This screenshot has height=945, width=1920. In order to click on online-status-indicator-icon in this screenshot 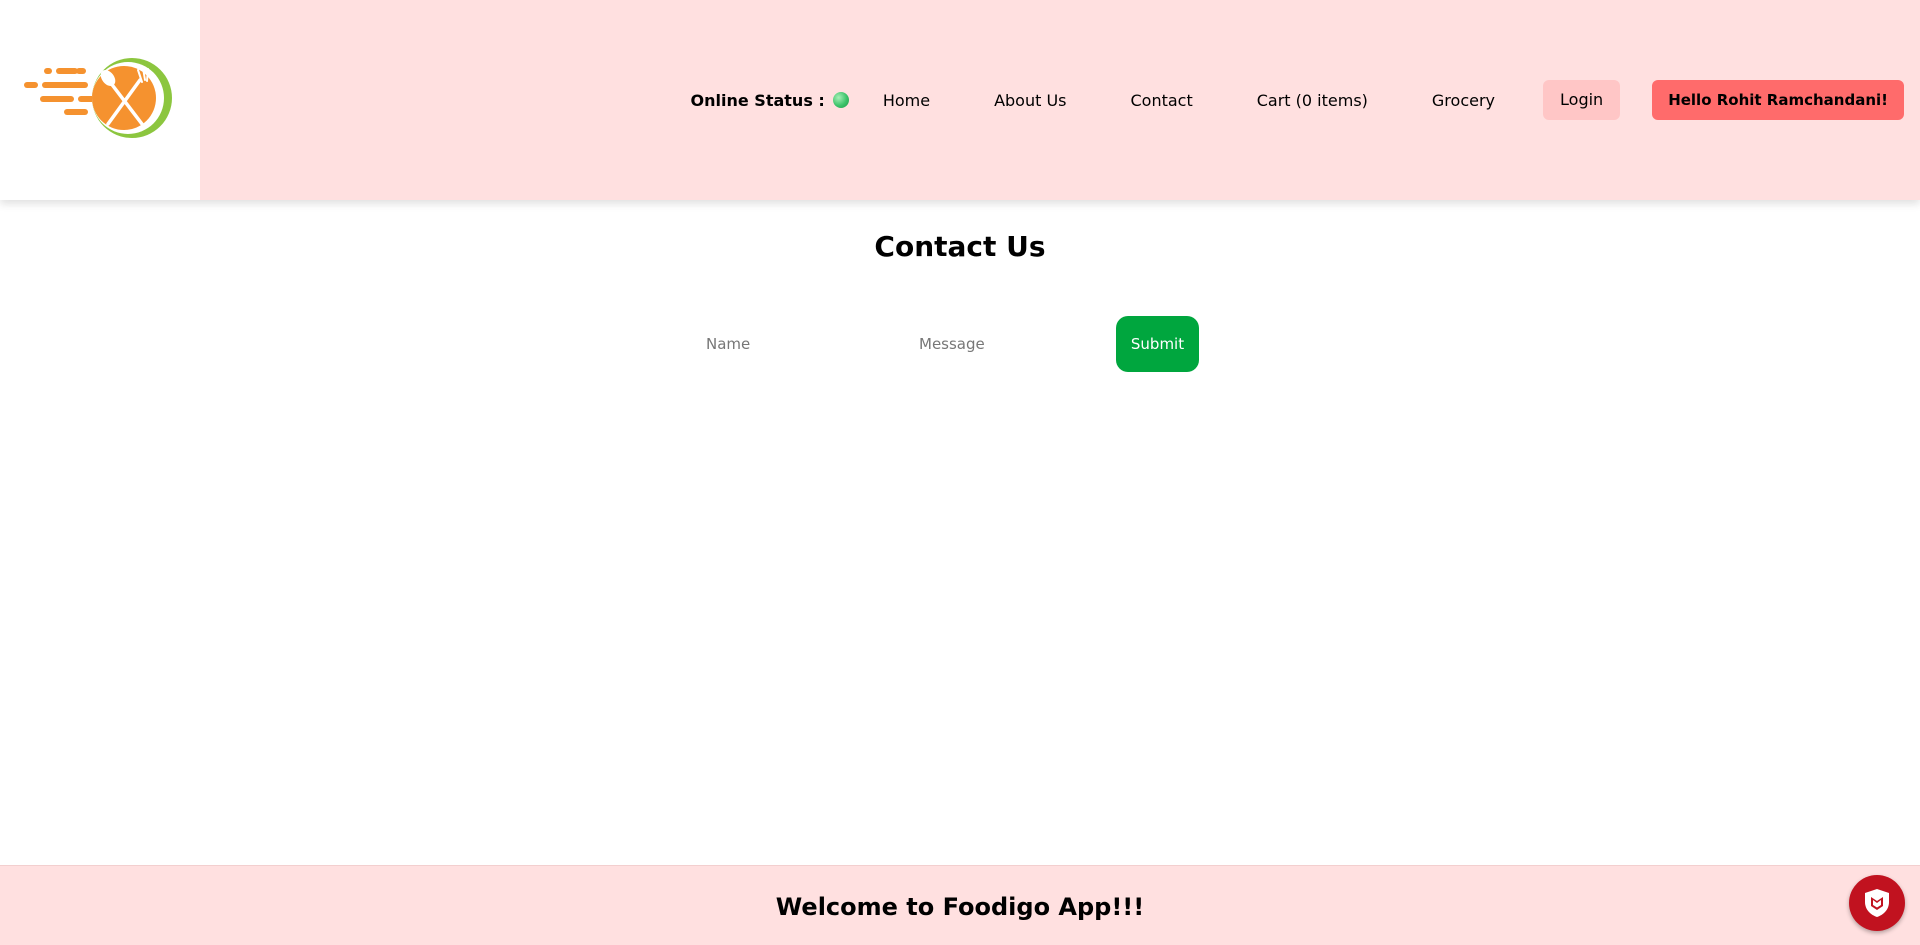, I will do `click(840, 100)`.